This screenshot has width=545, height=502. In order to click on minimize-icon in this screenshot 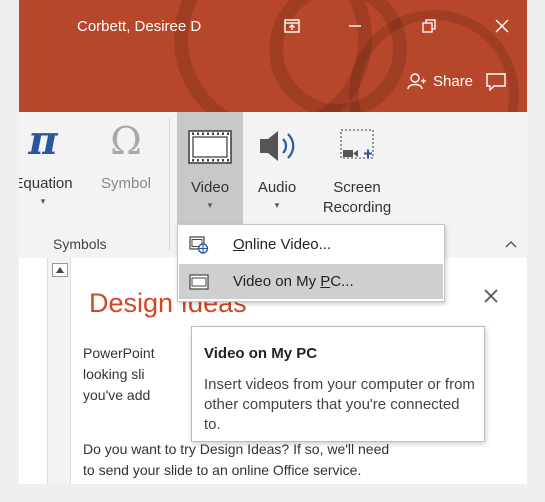, I will do `click(355, 26)`.